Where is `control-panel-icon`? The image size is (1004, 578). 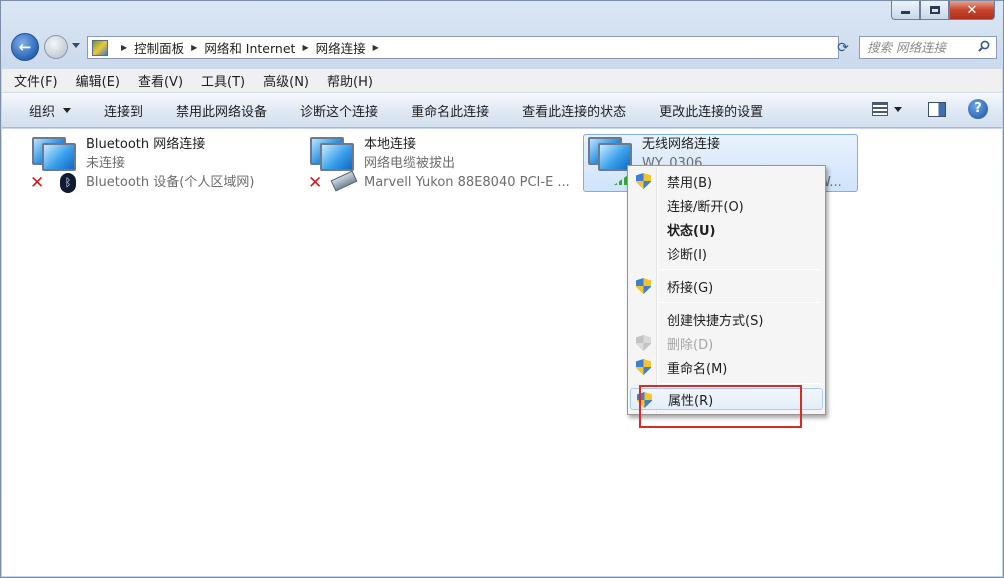
control-panel-icon is located at coordinates (100, 47).